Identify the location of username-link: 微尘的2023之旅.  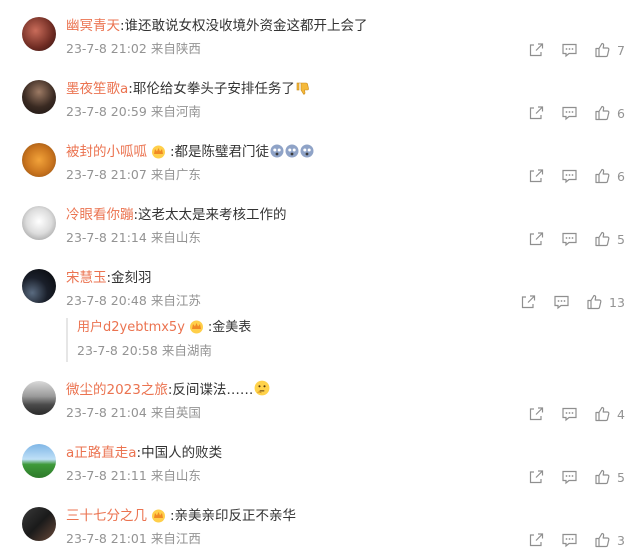
(117, 390).